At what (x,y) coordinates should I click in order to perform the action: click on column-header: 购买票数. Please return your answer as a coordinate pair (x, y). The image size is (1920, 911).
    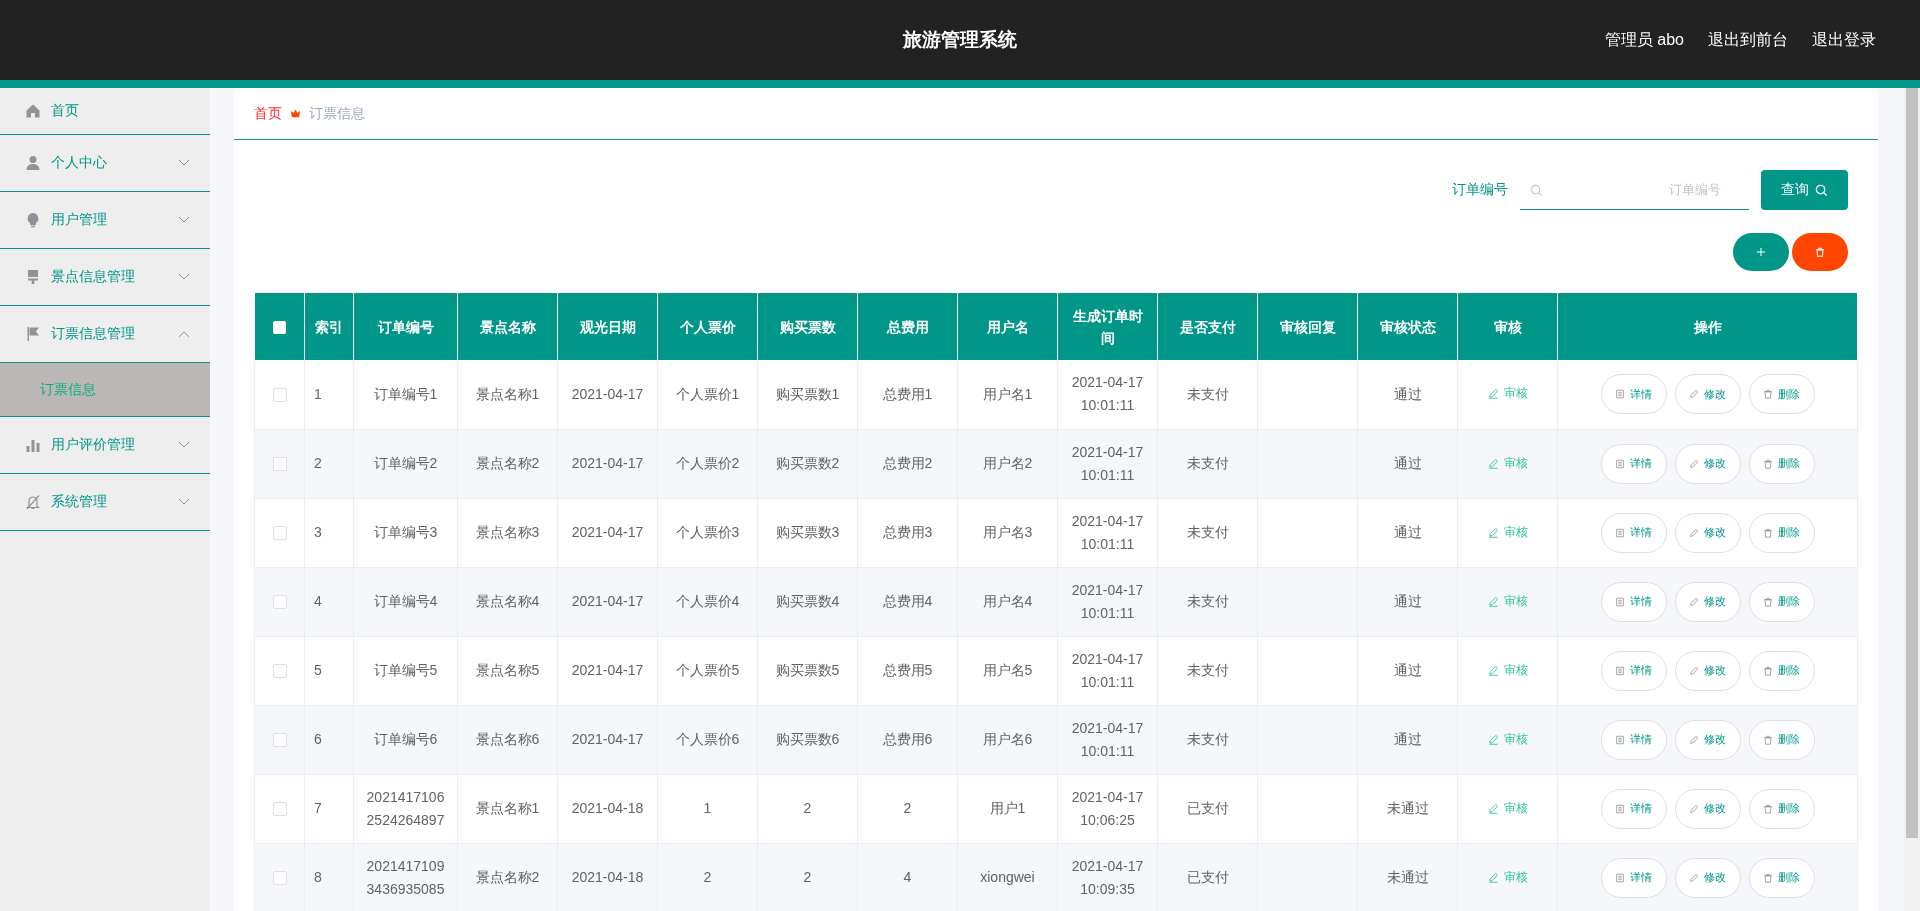
    Looking at the image, I should click on (807, 326).